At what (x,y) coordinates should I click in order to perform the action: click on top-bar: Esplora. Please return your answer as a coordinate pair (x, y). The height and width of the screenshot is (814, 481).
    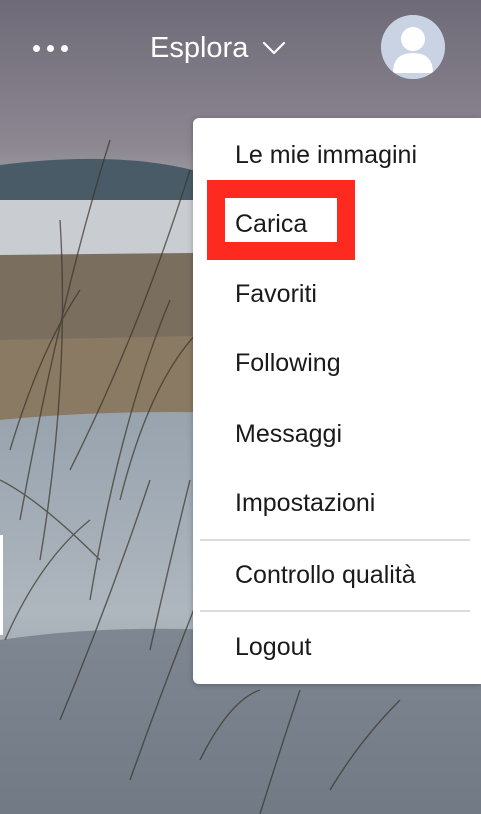
    Looking at the image, I should click on (240, 48).